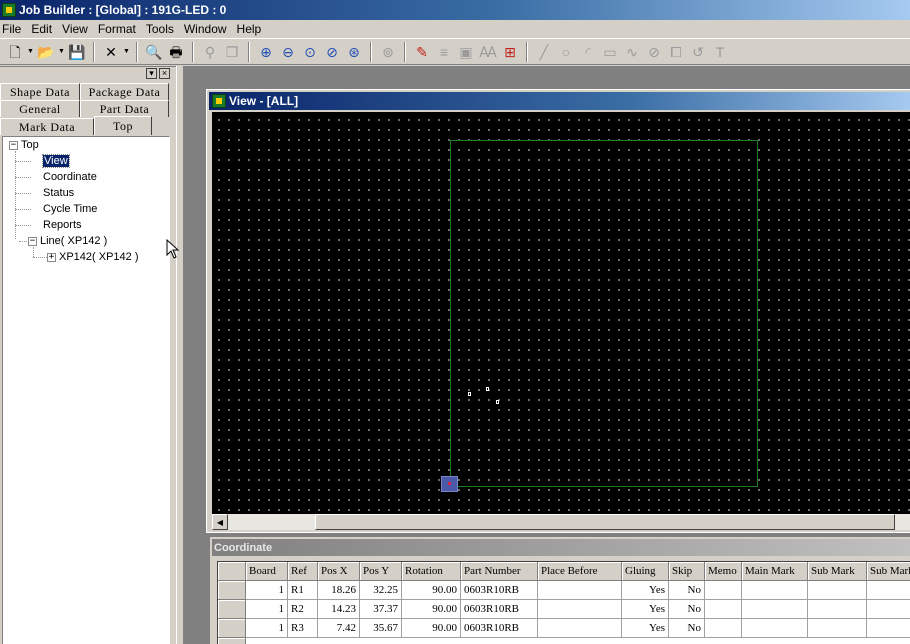 The width and height of the screenshot is (910, 644). What do you see at coordinates (510, 52) in the screenshot?
I see `grid-icon: ⊞` at bounding box center [510, 52].